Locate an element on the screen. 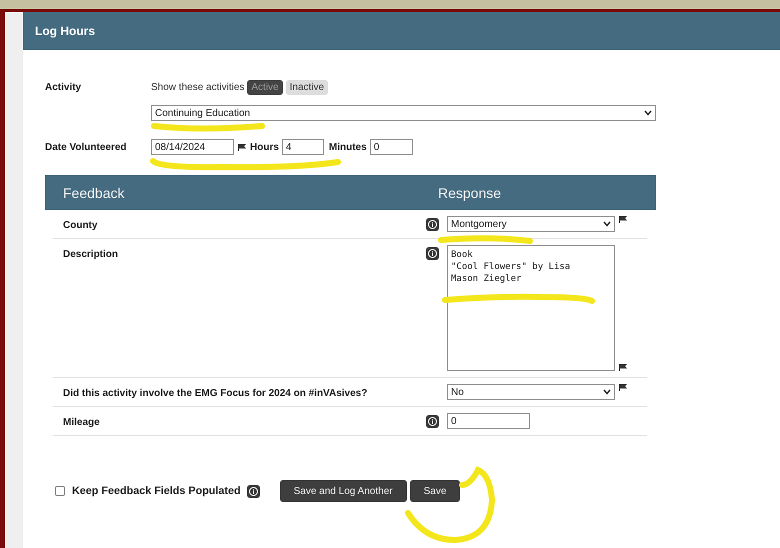 This screenshot has height=548, width=780. field-label: Hours is located at coordinates (264, 147).